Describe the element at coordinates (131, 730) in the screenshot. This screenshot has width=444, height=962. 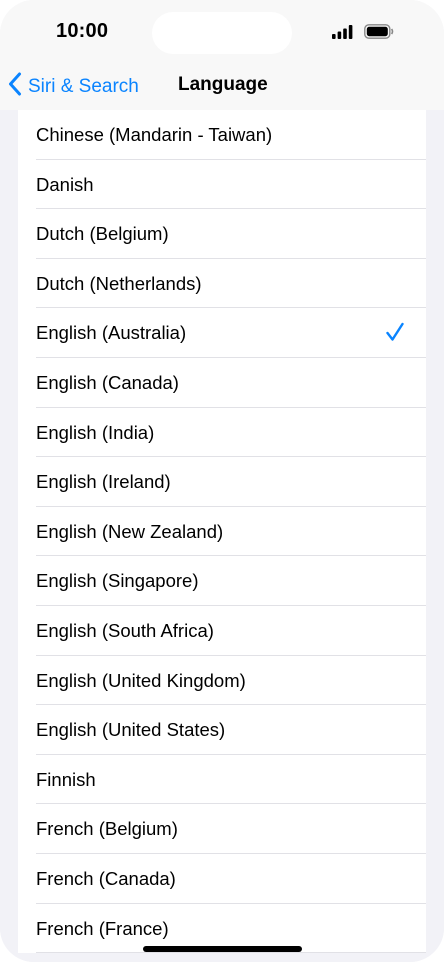
I see `language-label: English (United States)` at that location.